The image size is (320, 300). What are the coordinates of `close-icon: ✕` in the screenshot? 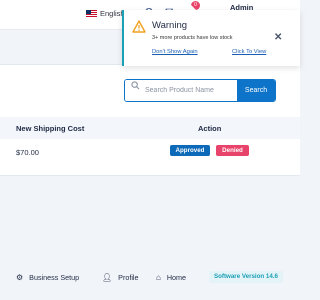 It's located at (278, 37).